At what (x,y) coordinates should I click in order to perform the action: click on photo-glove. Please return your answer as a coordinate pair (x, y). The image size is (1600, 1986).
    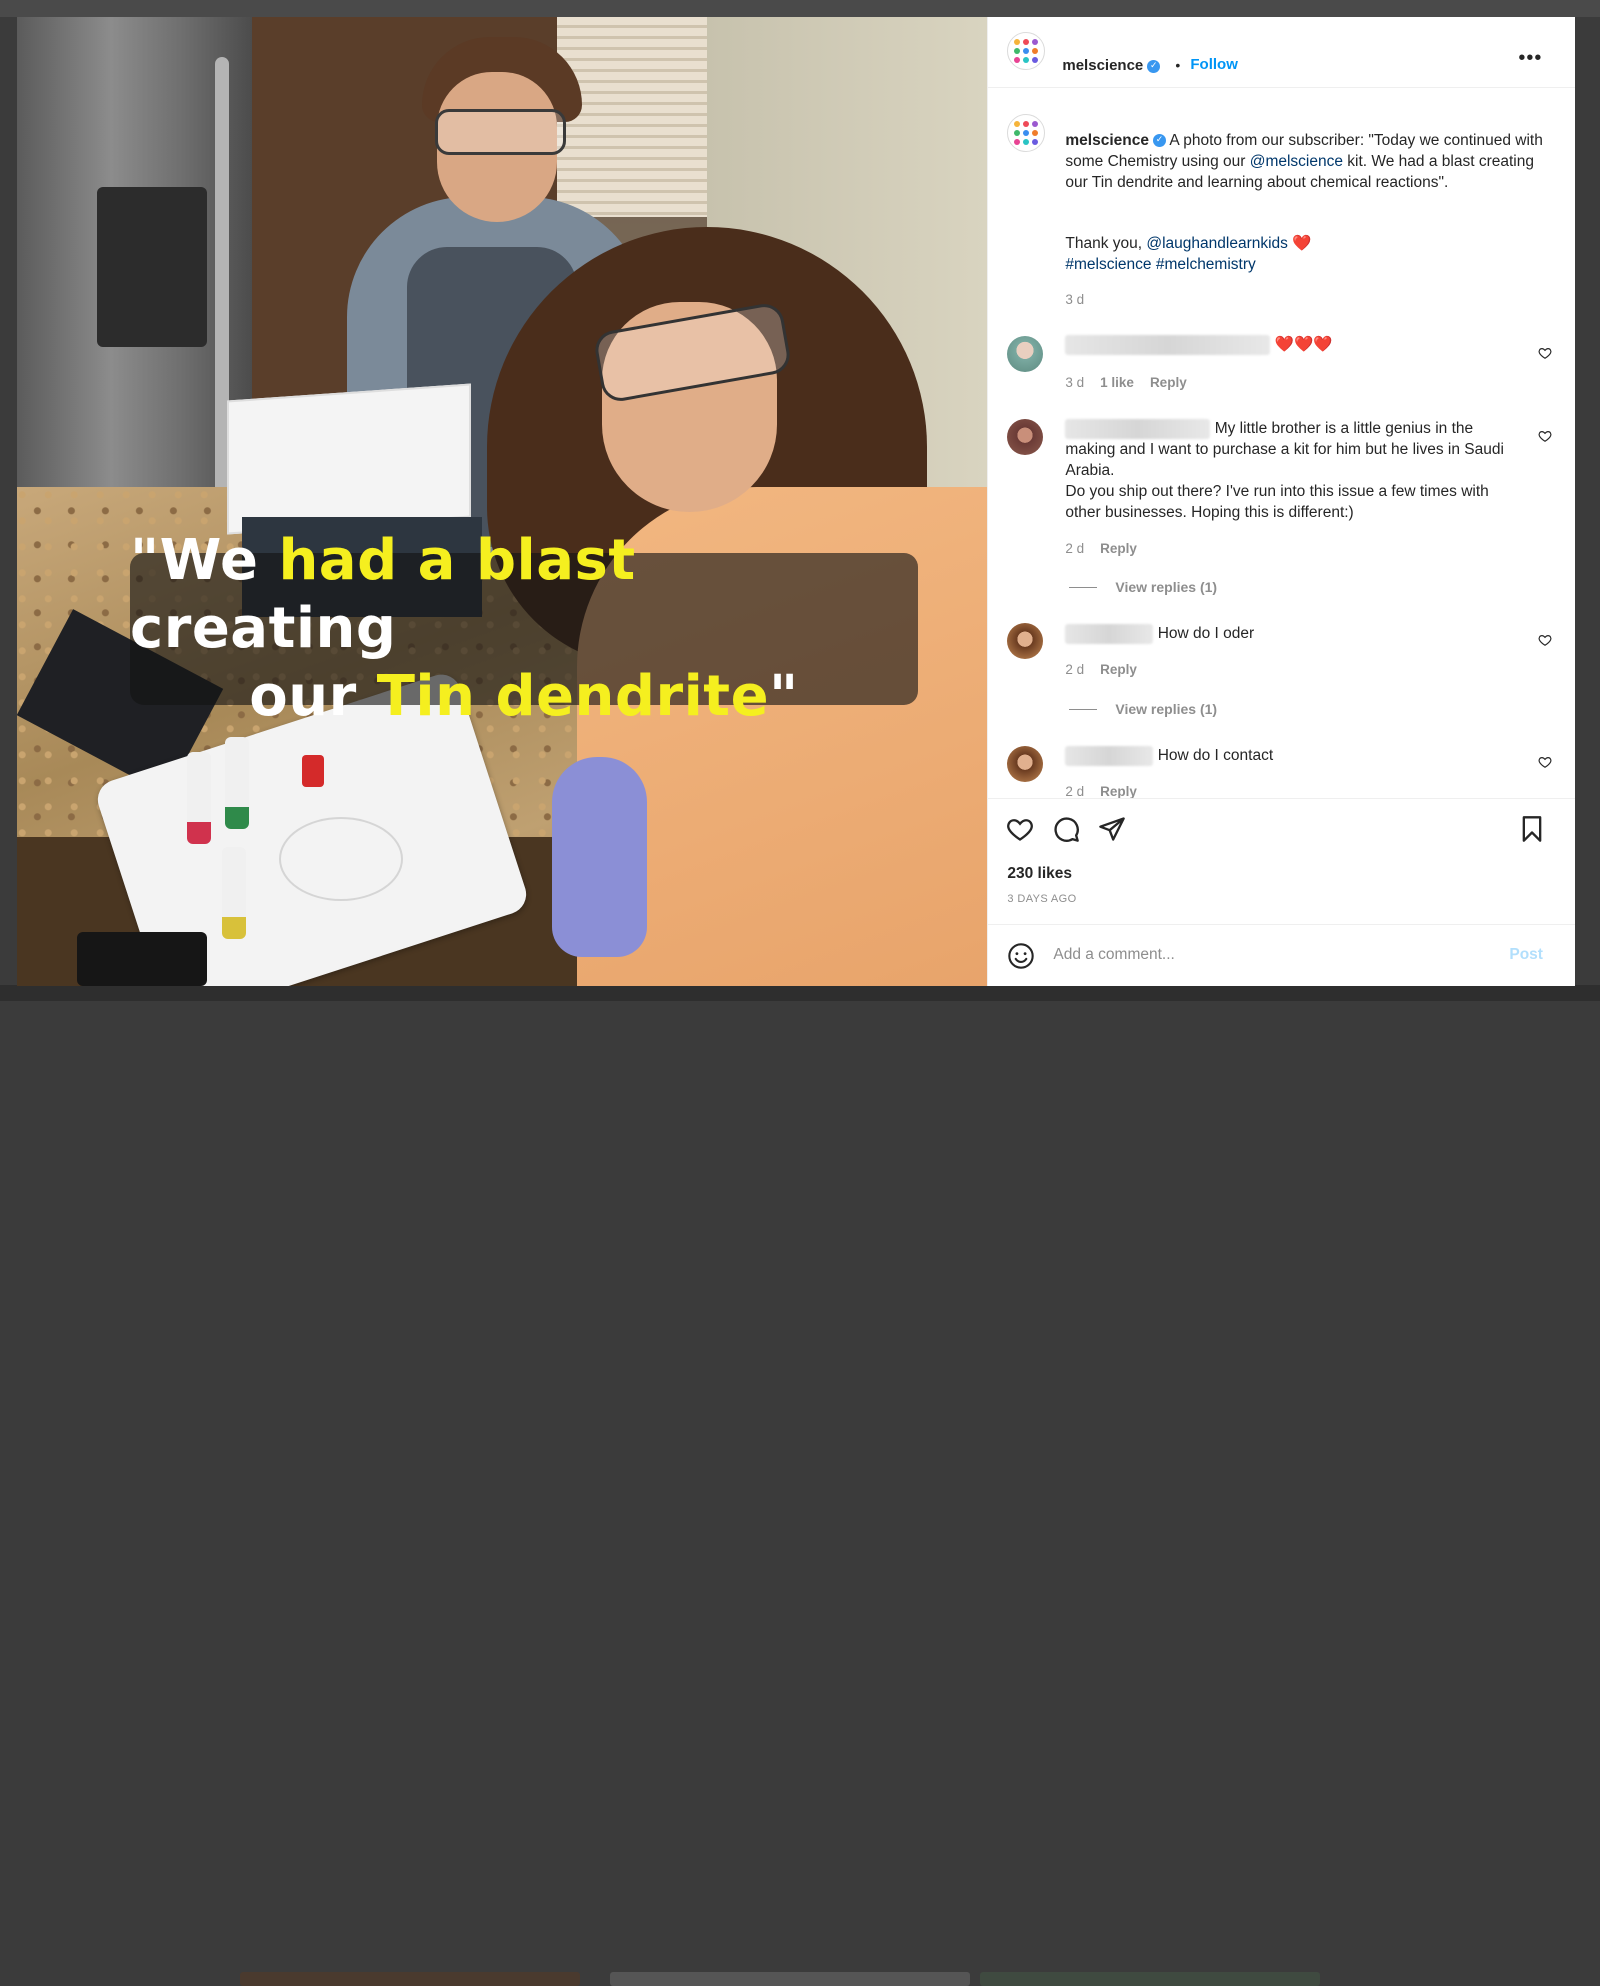
    Looking at the image, I should click on (599, 857).